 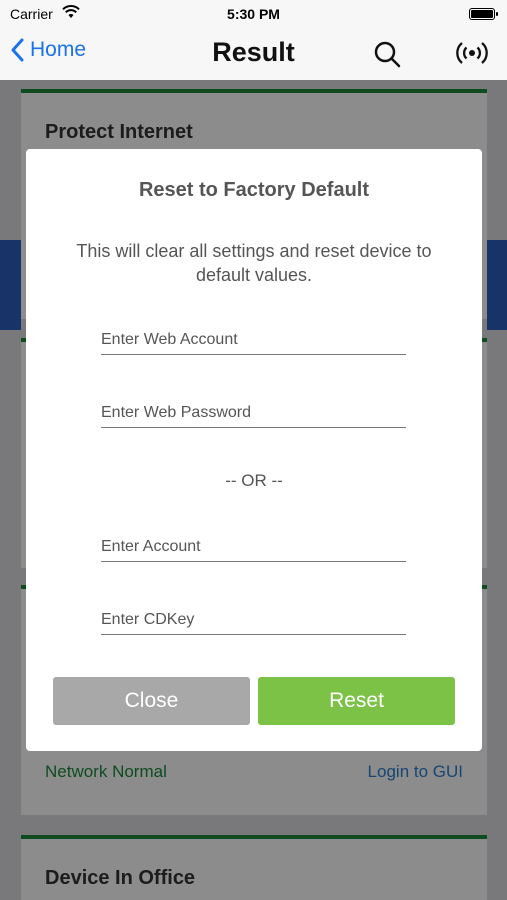 What do you see at coordinates (483, 14) in the screenshot?
I see `battery-icon` at bounding box center [483, 14].